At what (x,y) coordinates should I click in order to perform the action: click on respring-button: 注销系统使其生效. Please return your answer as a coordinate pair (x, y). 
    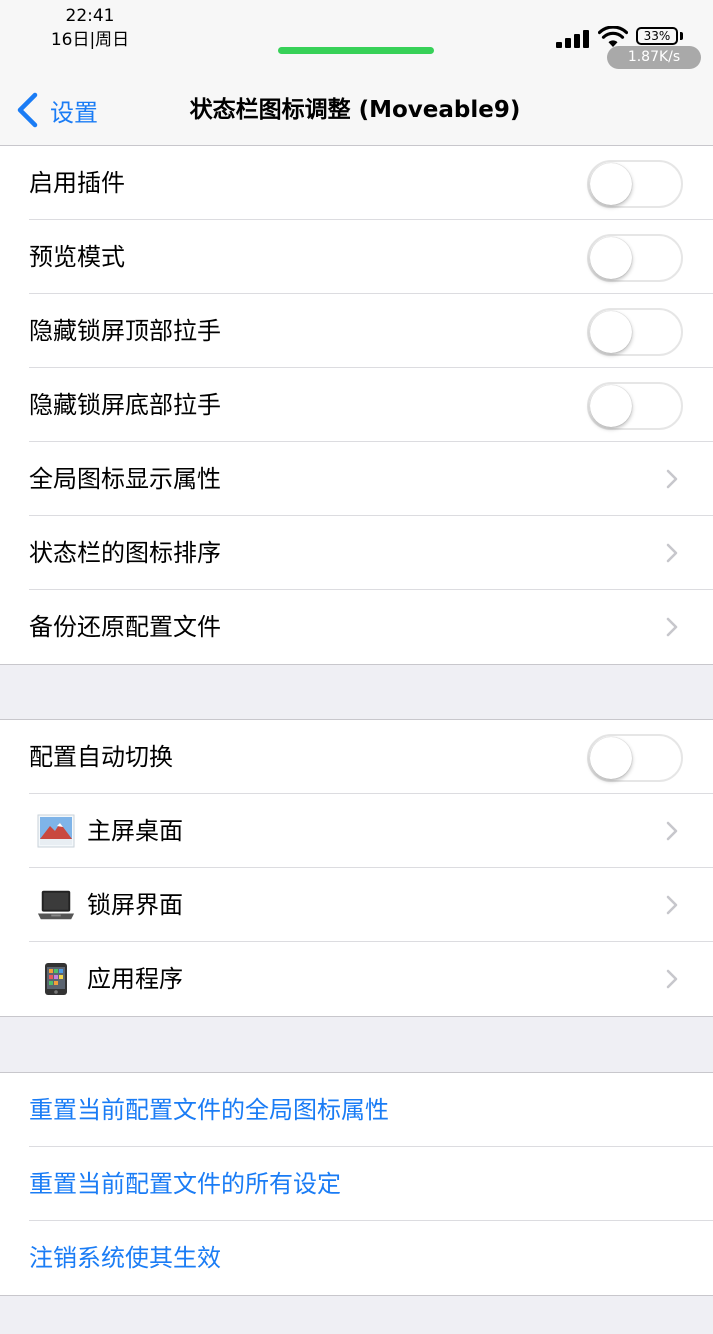
    Looking at the image, I should click on (356, 1258).